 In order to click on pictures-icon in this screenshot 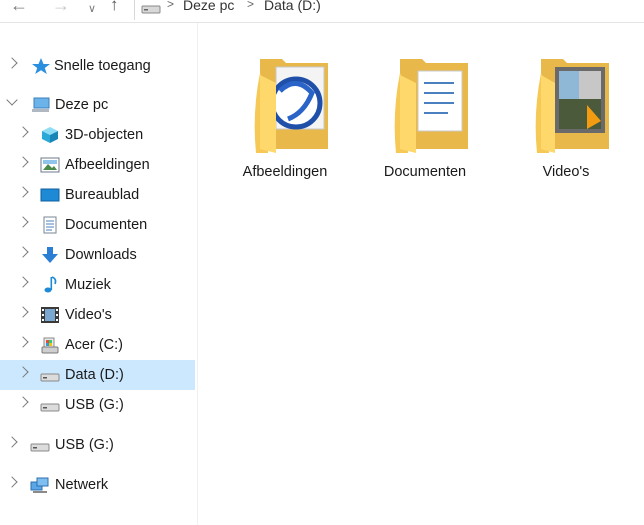, I will do `click(50, 165)`.